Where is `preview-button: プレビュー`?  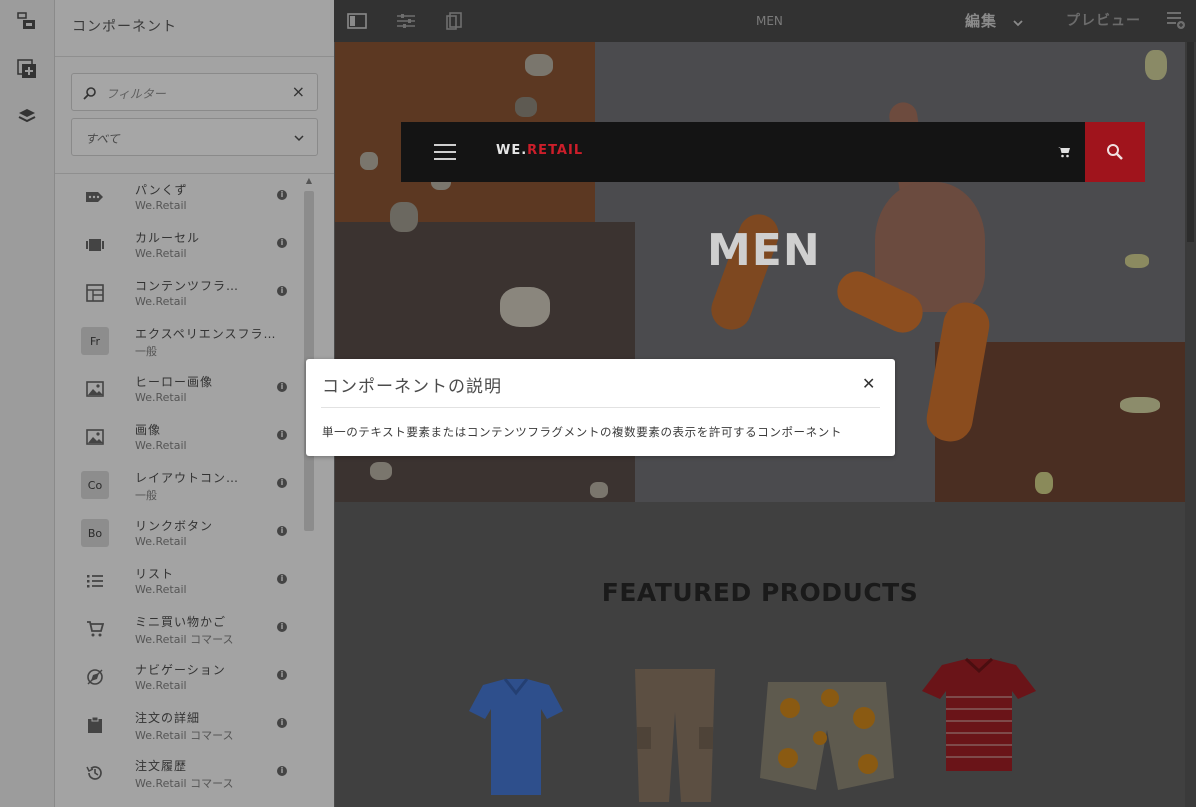
preview-button: プレビュー is located at coordinates (1103, 20).